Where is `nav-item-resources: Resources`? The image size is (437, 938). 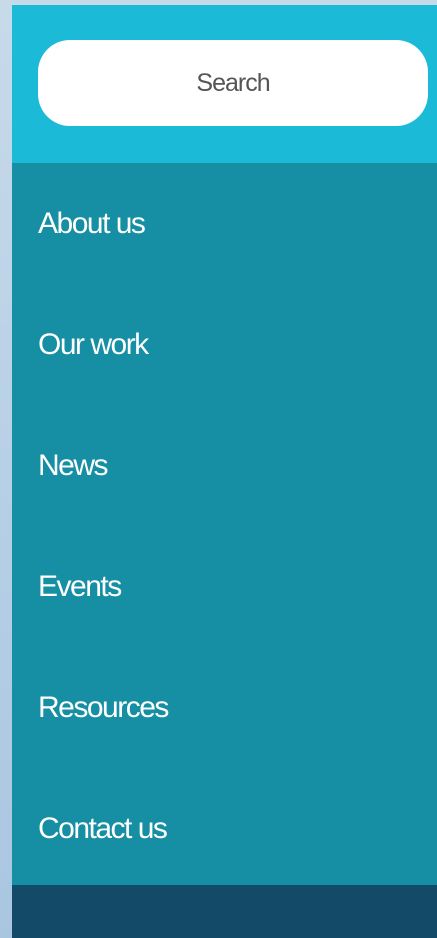
nav-item-resources: Resources is located at coordinates (224, 707).